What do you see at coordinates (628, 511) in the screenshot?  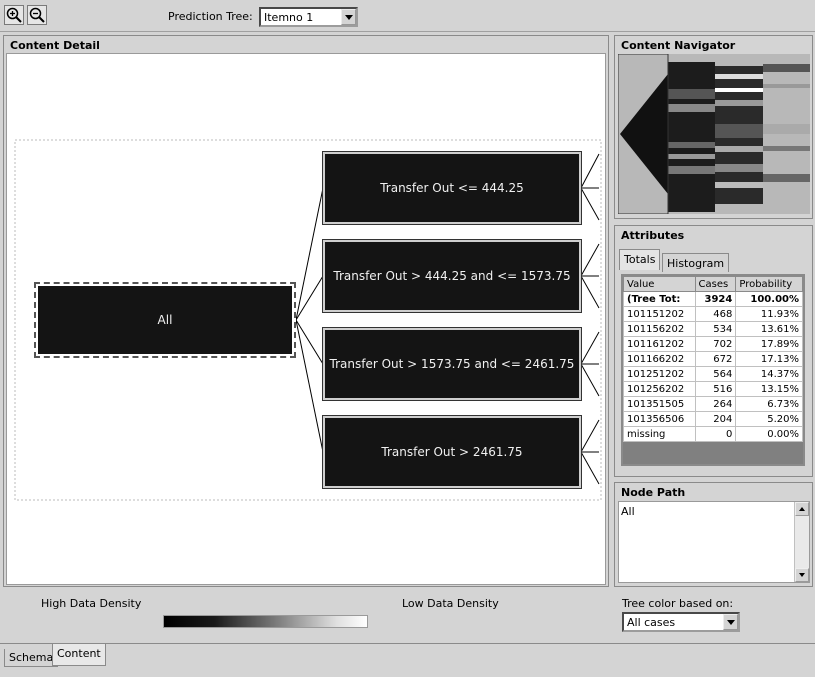 I see `node-path-value: All` at bounding box center [628, 511].